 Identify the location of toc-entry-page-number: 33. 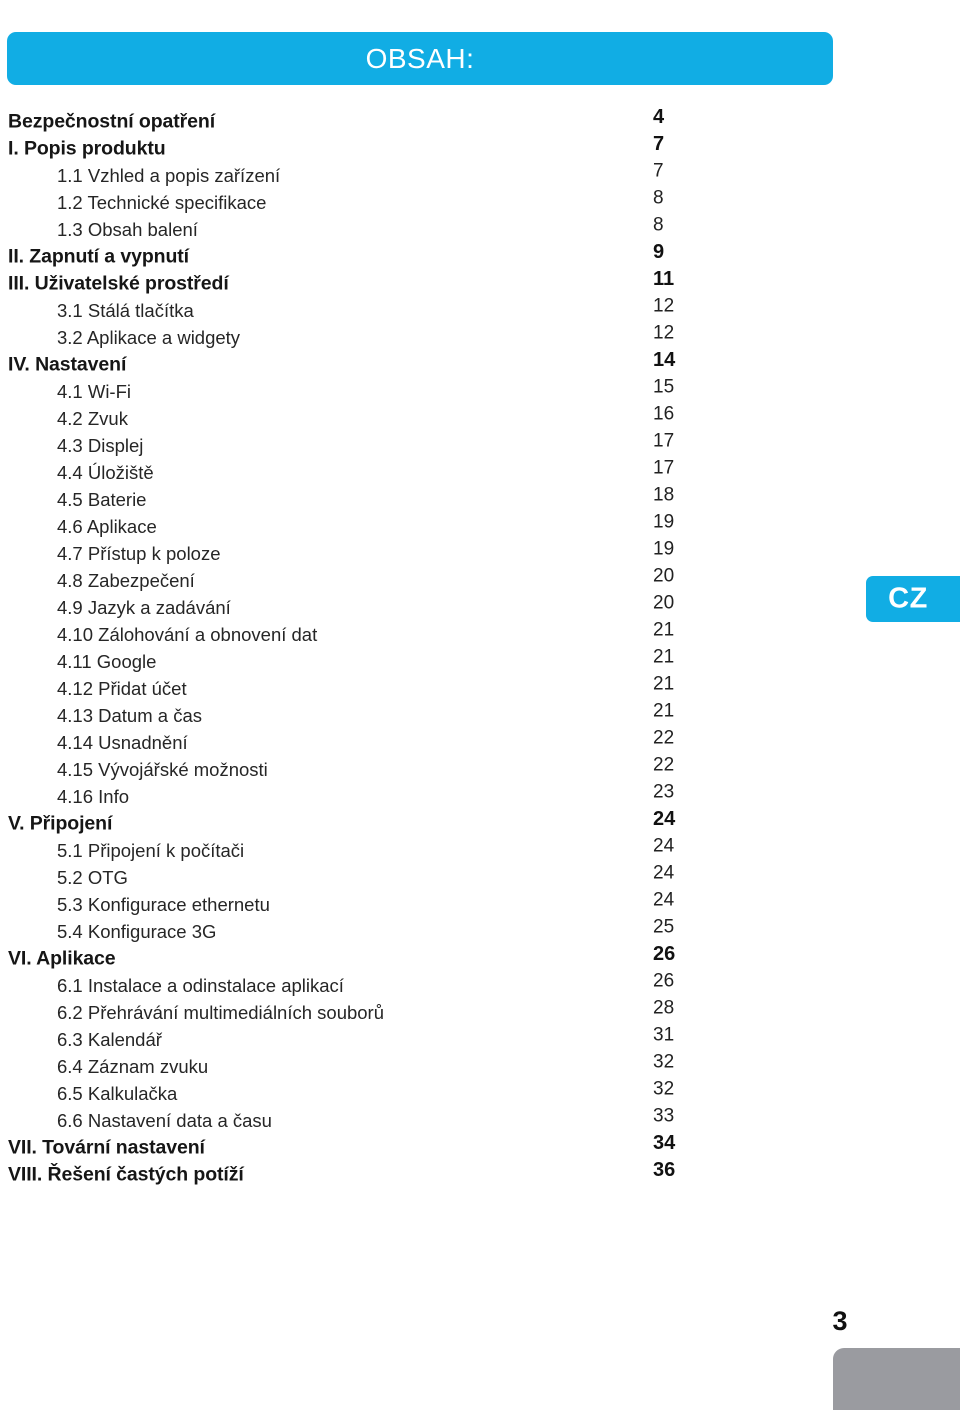
(664, 1115).